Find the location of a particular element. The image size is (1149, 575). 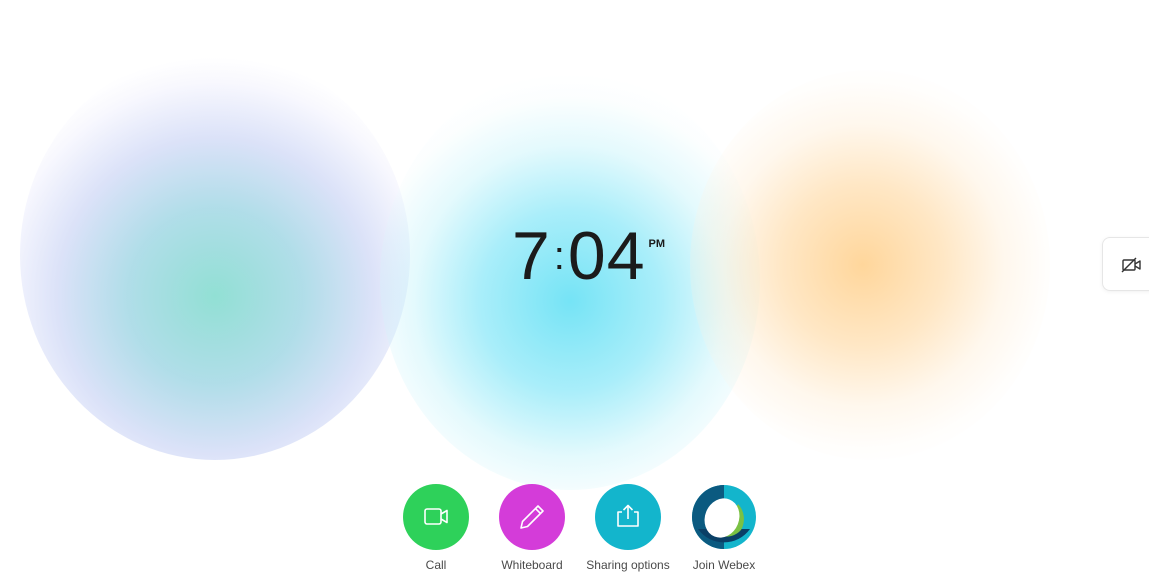

share-tray-icon is located at coordinates (628, 515).